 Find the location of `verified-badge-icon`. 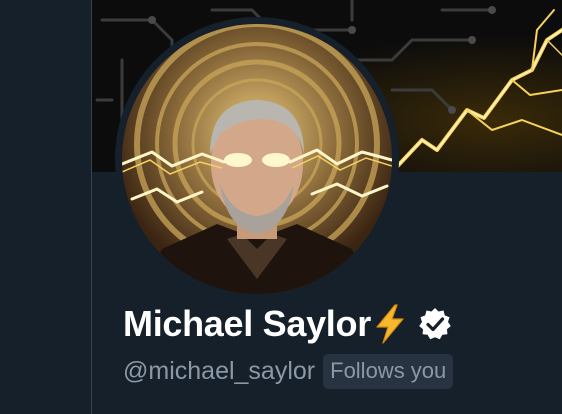

verified-badge-icon is located at coordinates (435, 324).